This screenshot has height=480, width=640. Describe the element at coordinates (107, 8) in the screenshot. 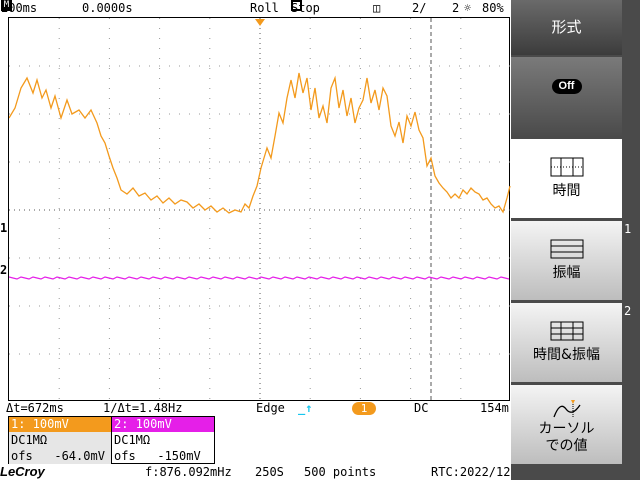

I see `trigger-delay: 0.0000s` at that location.